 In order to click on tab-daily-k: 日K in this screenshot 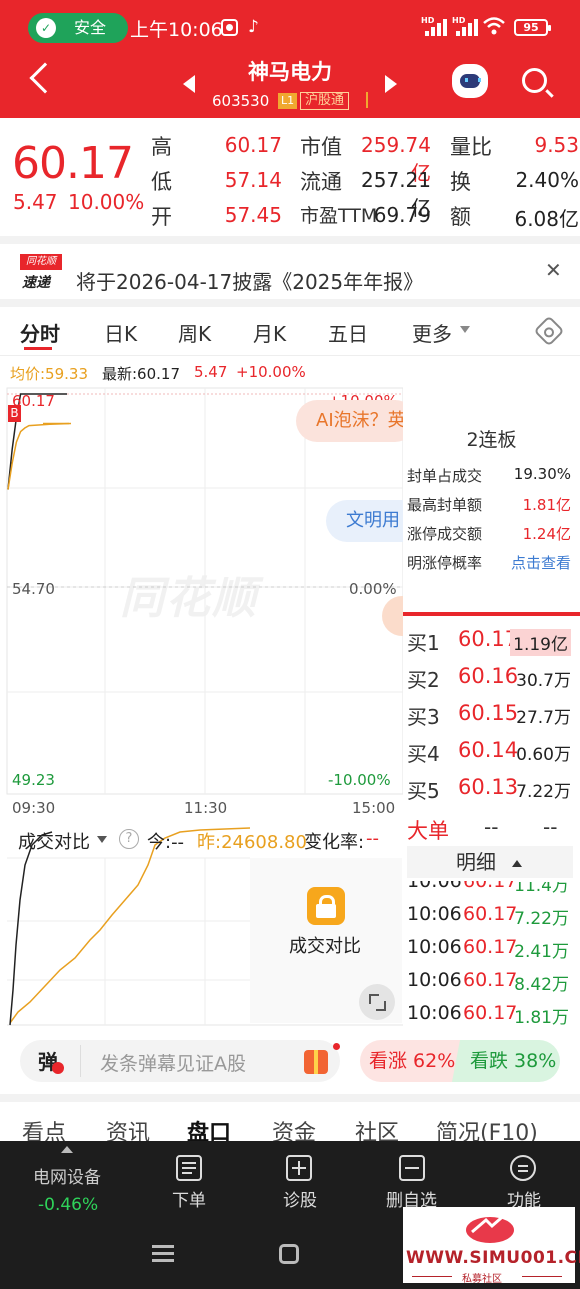, I will do `click(120, 332)`.